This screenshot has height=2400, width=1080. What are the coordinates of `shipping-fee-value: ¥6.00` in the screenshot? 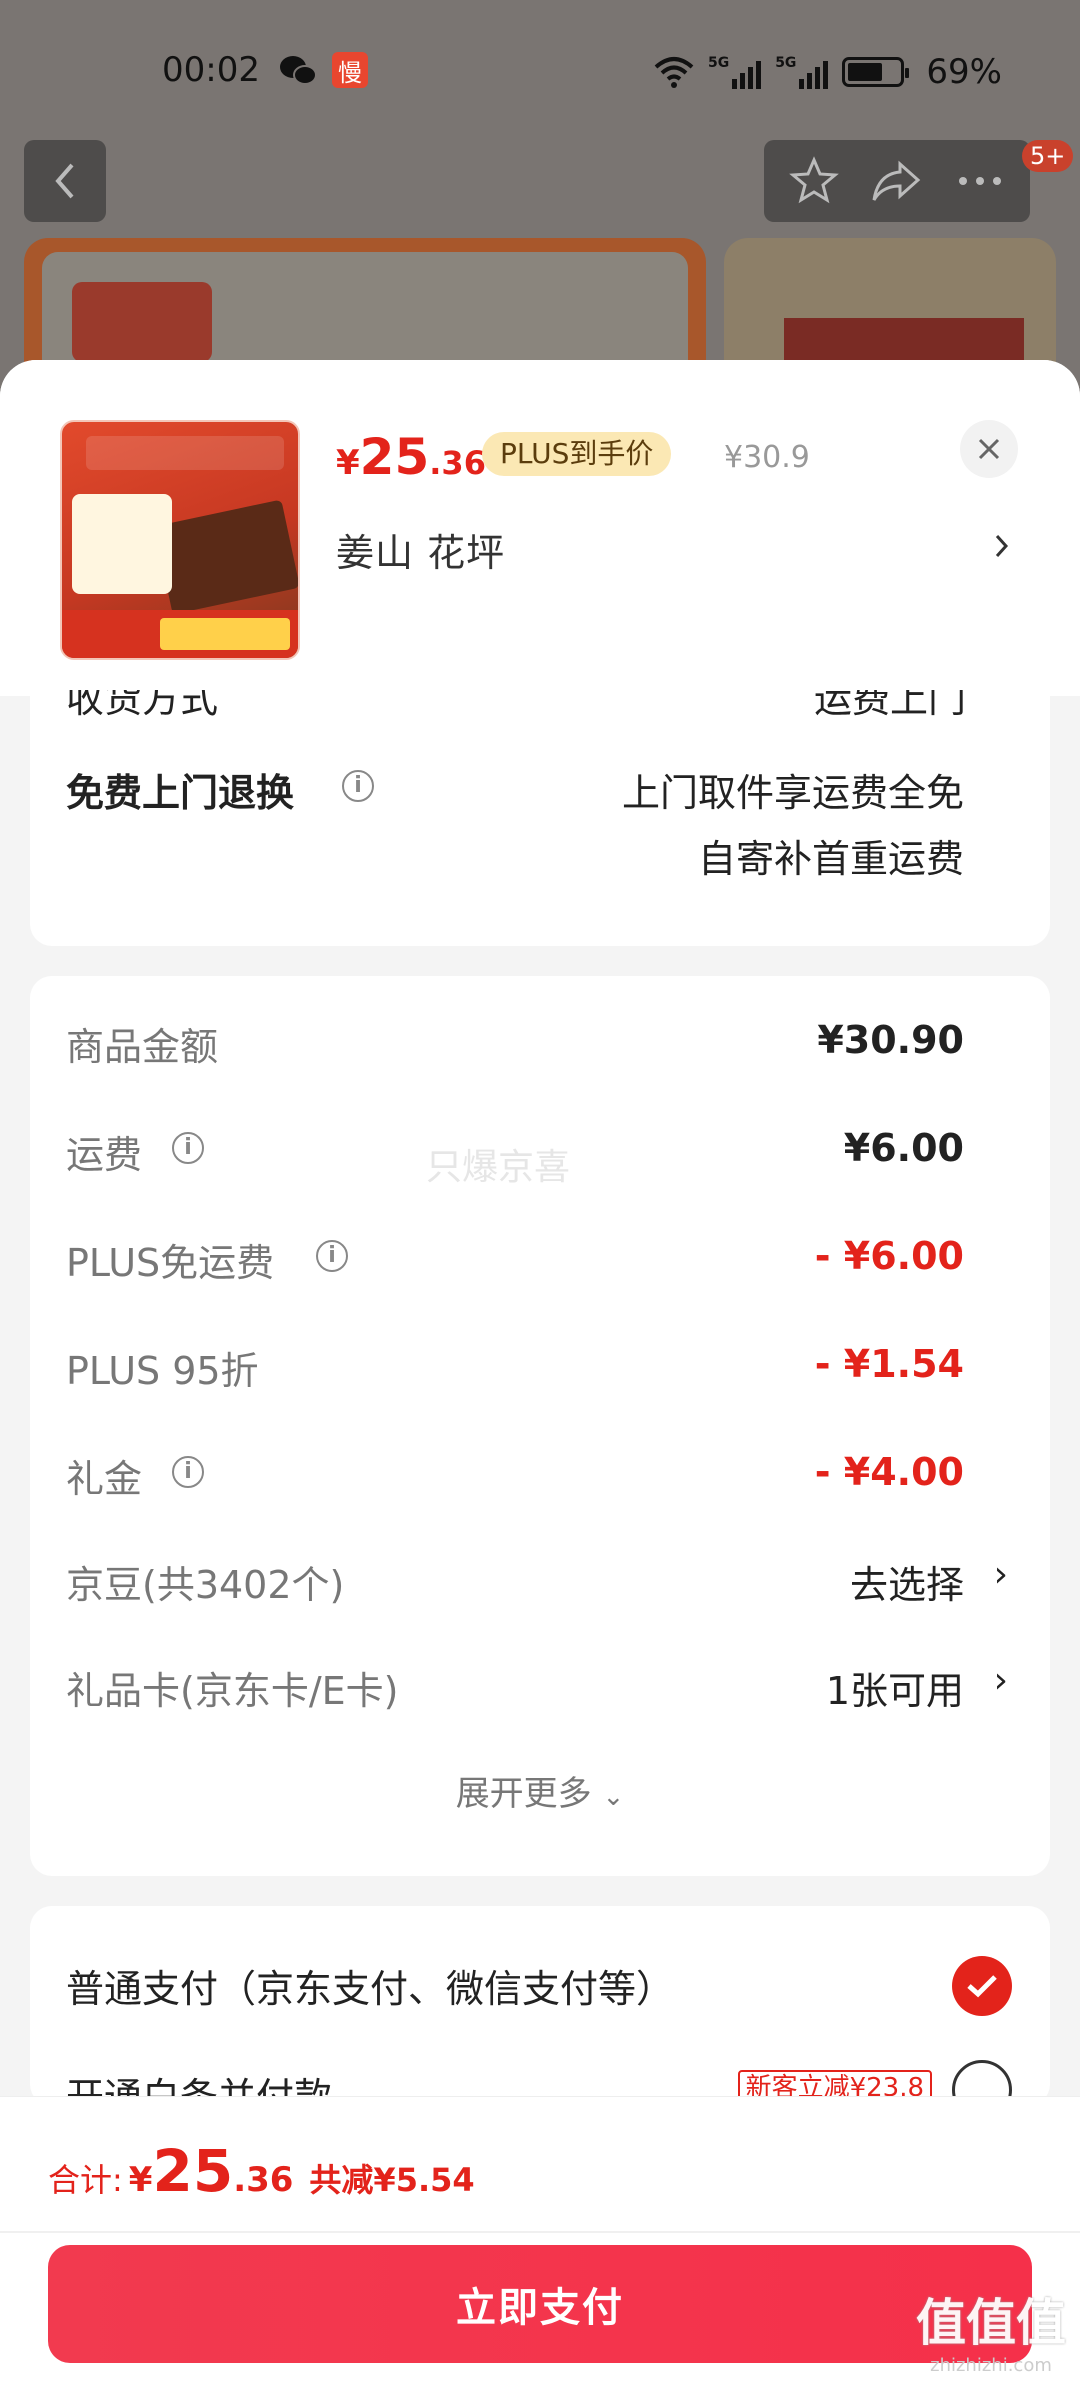 It's located at (903, 1148).